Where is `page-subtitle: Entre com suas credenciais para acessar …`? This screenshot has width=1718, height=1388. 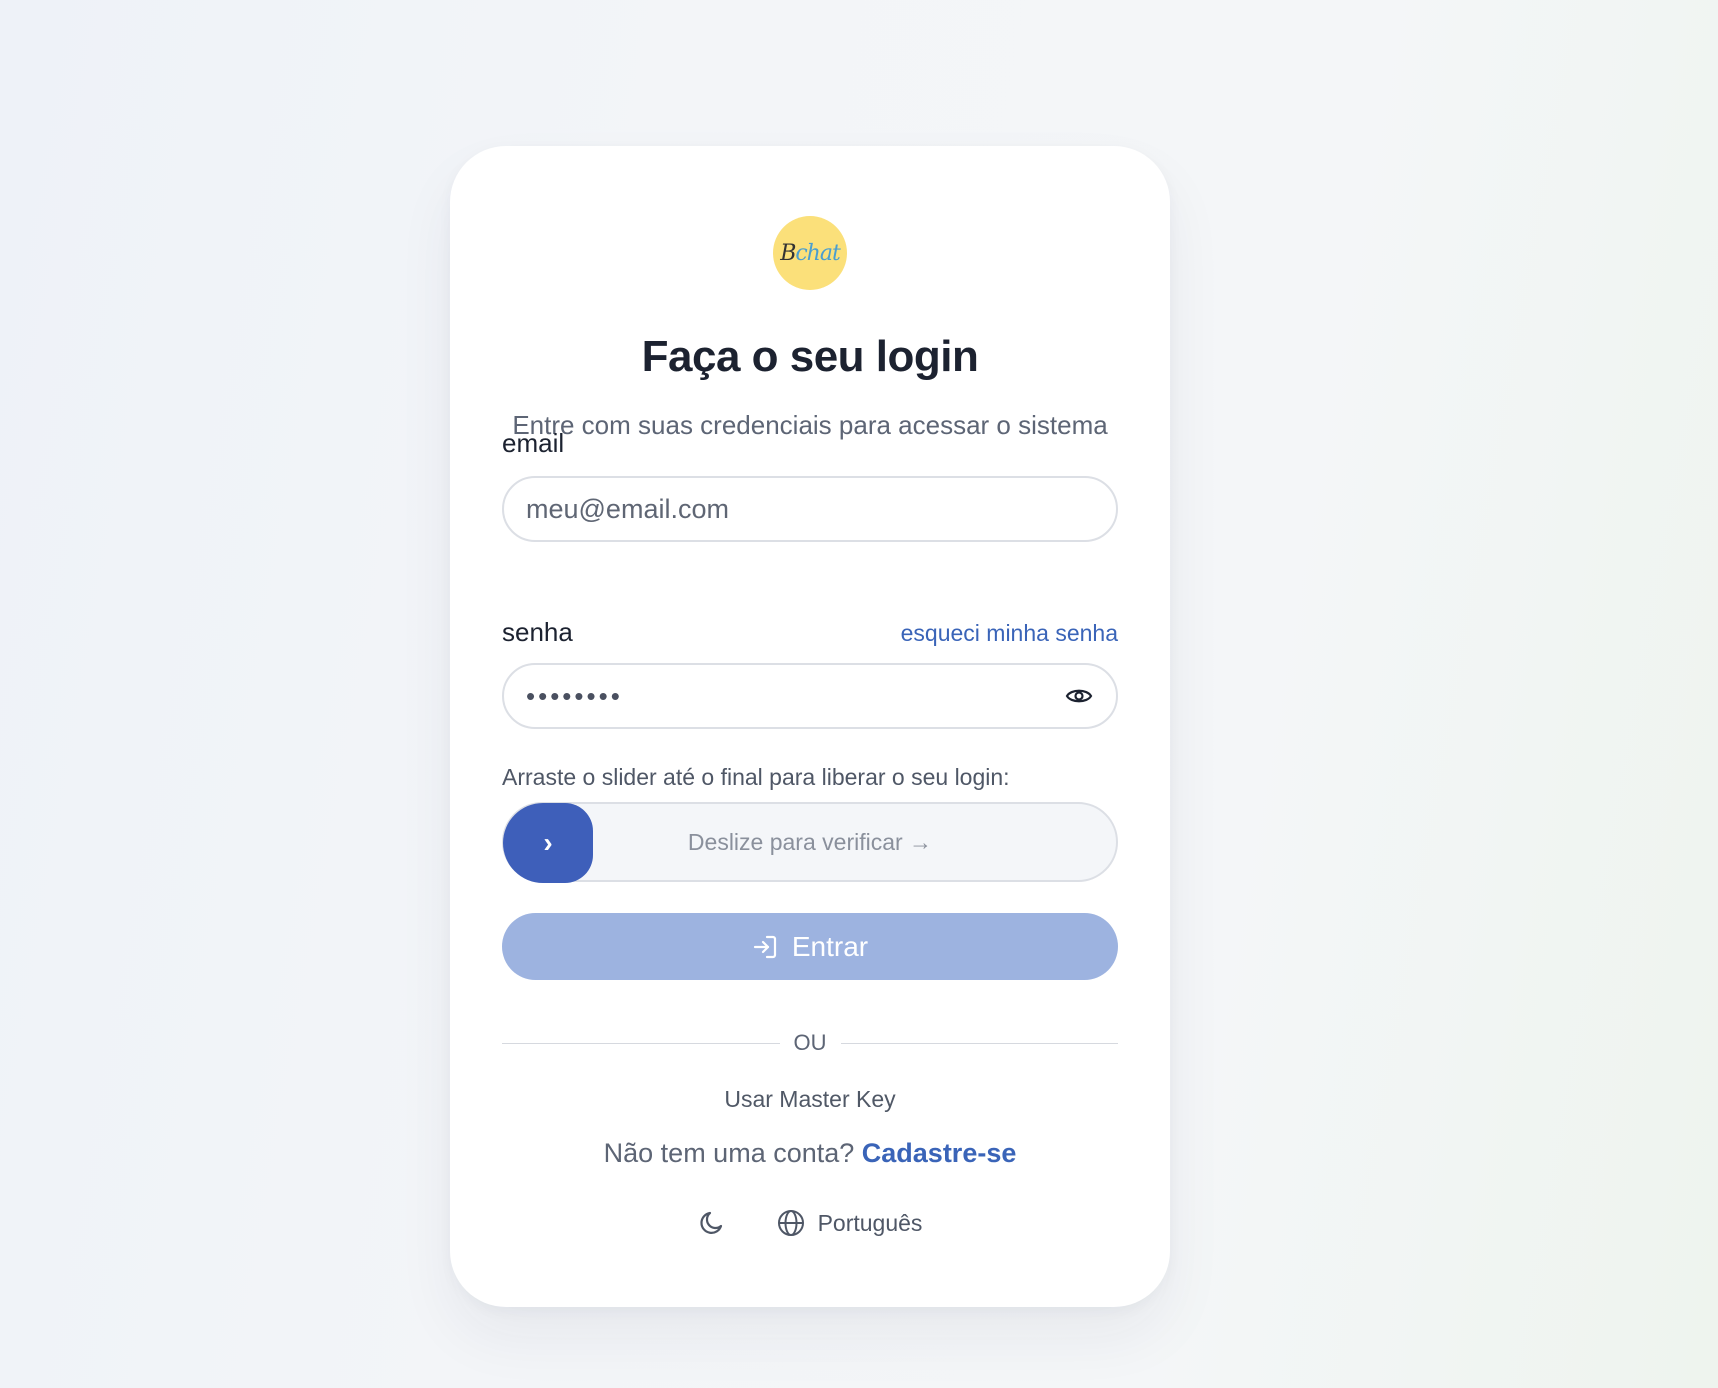
page-subtitle: Entre com suas credenciais para acessar … is located at coordinates (810, 425).